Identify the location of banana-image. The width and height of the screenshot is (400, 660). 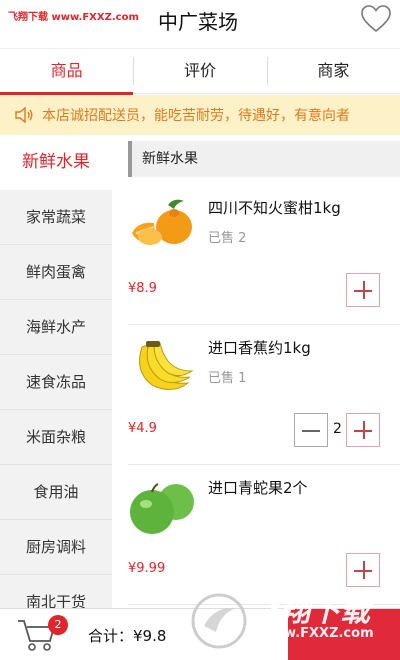
(166, 365).